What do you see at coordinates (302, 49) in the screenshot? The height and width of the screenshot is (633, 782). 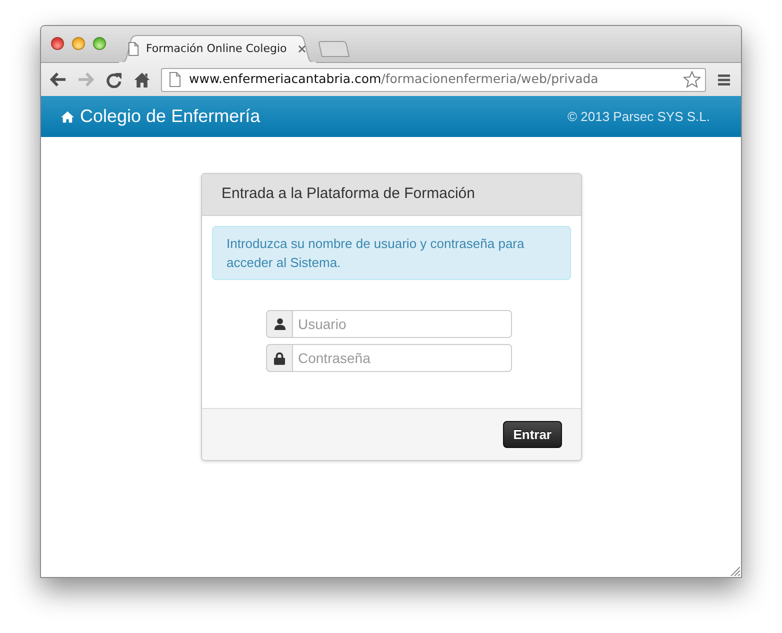 I see `close-icon` at bounding box center [302, 49].